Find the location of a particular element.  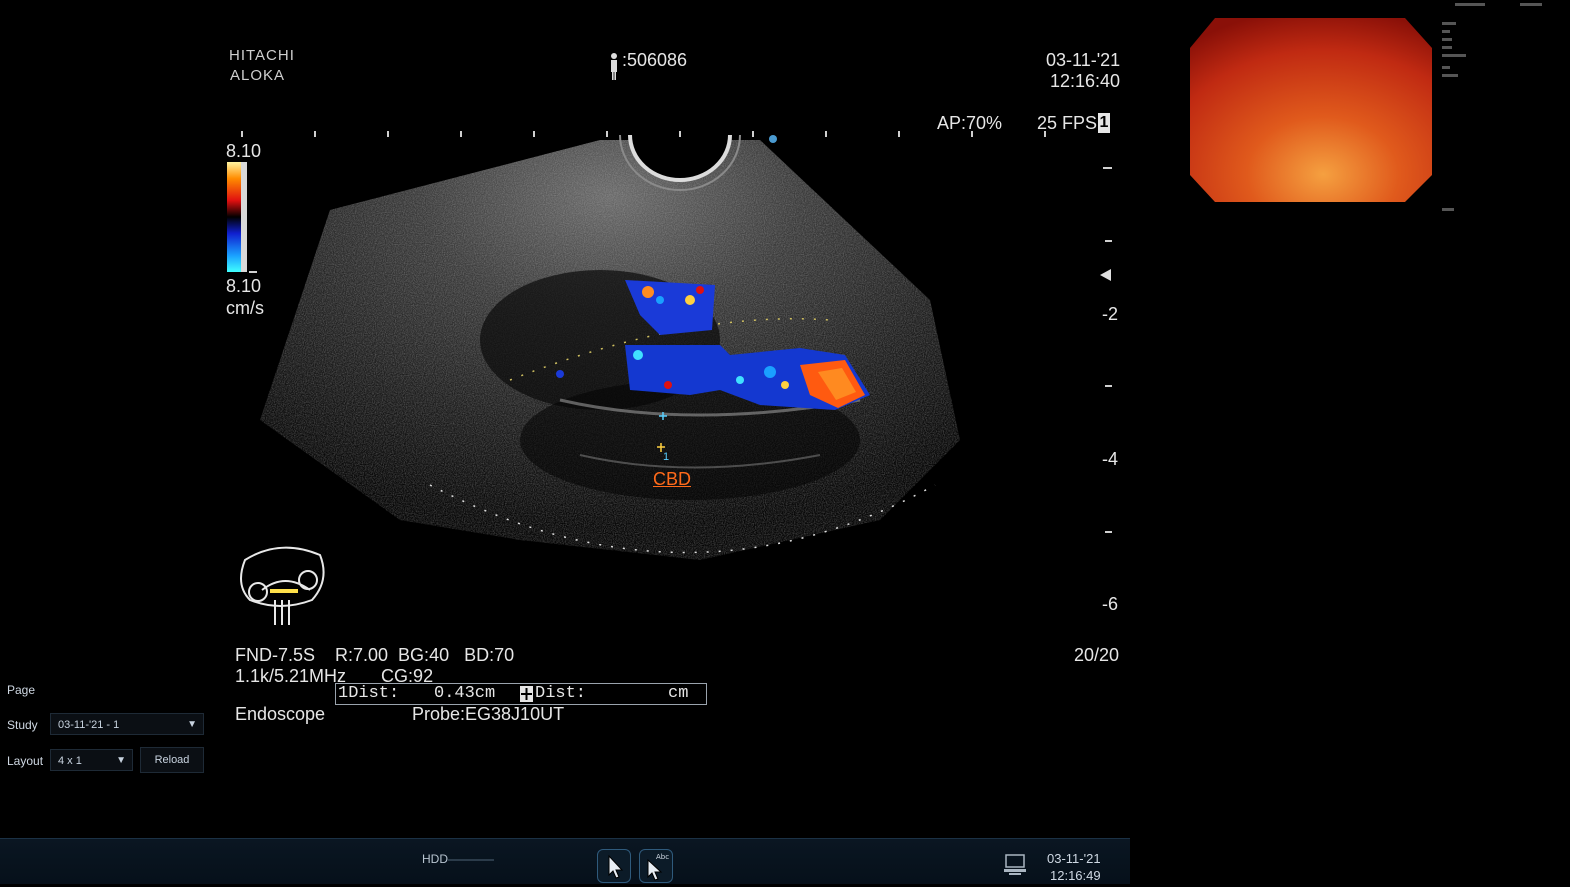

params-line-1: FND-7.5S R:7.00 BG:40 BD:70 is located at coordinates (375, 655).